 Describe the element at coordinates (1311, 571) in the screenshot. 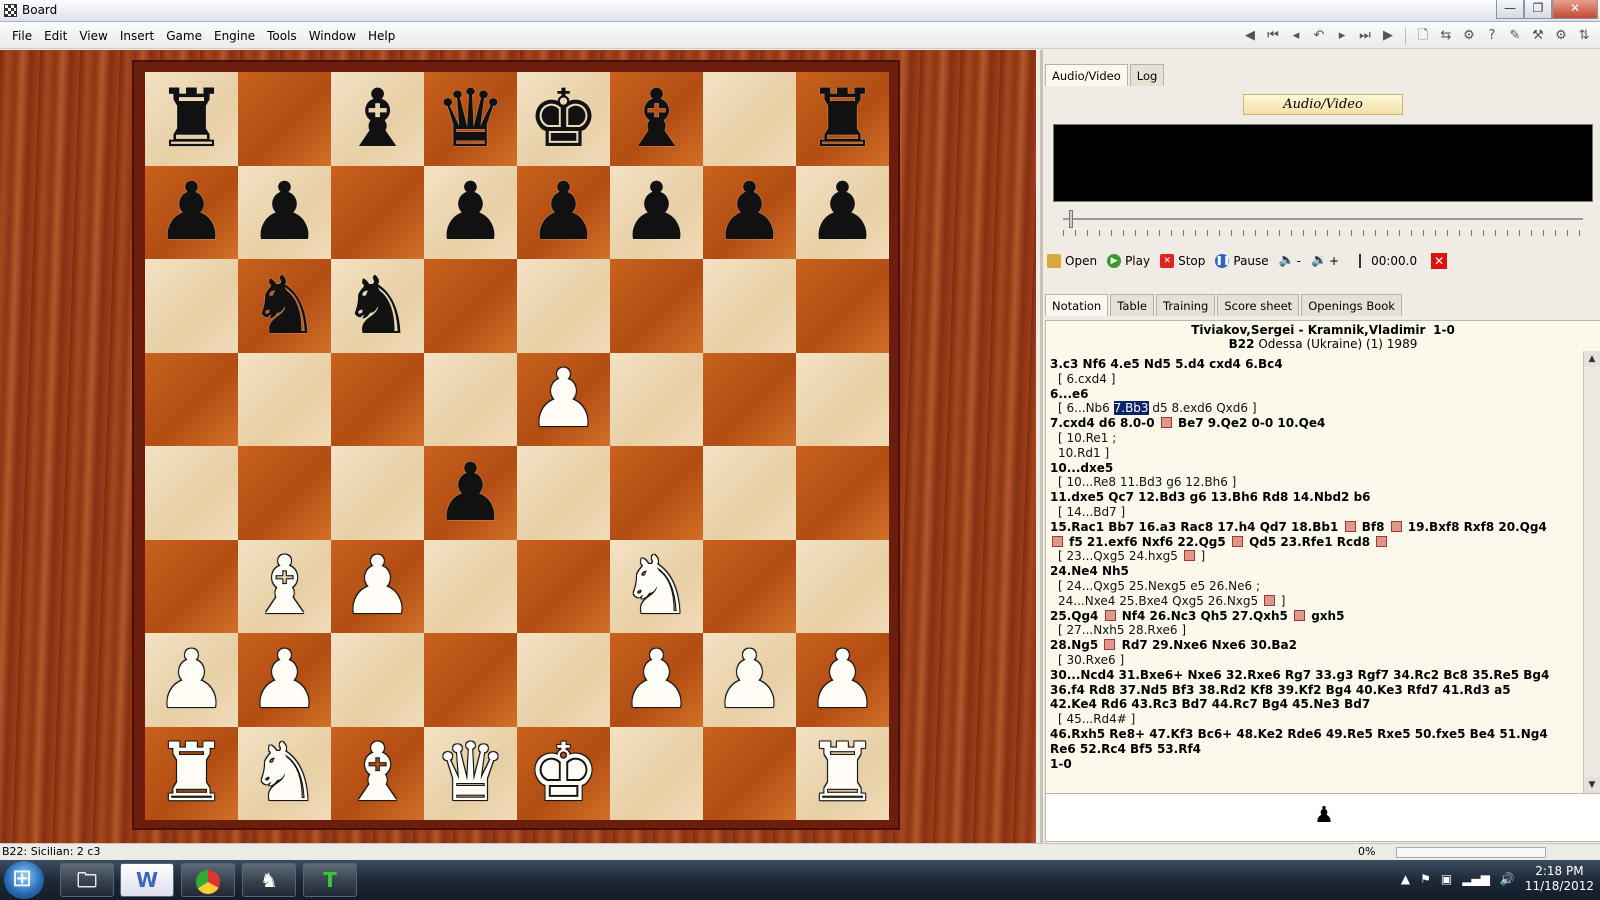

I see `mainline-row: 24.Ne4 Nh5` at that location.